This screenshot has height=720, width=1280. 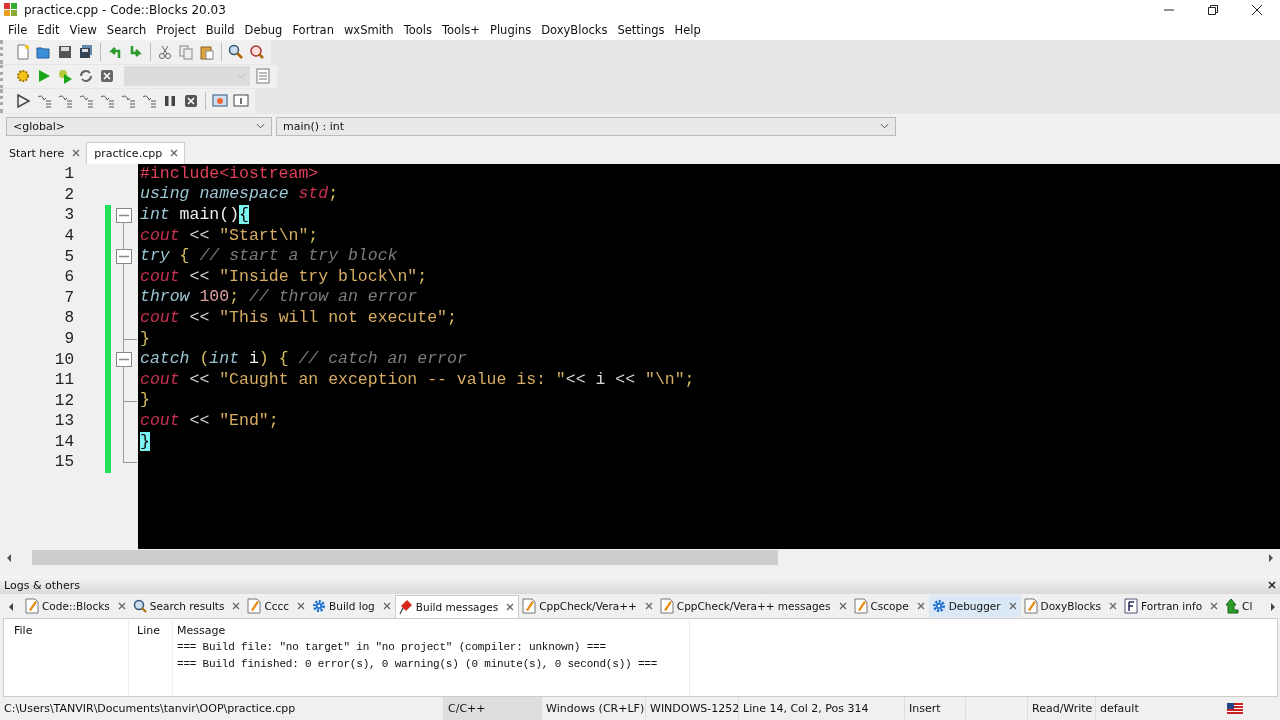 I want to click on column-header: Message, so click(x=202, y=631).